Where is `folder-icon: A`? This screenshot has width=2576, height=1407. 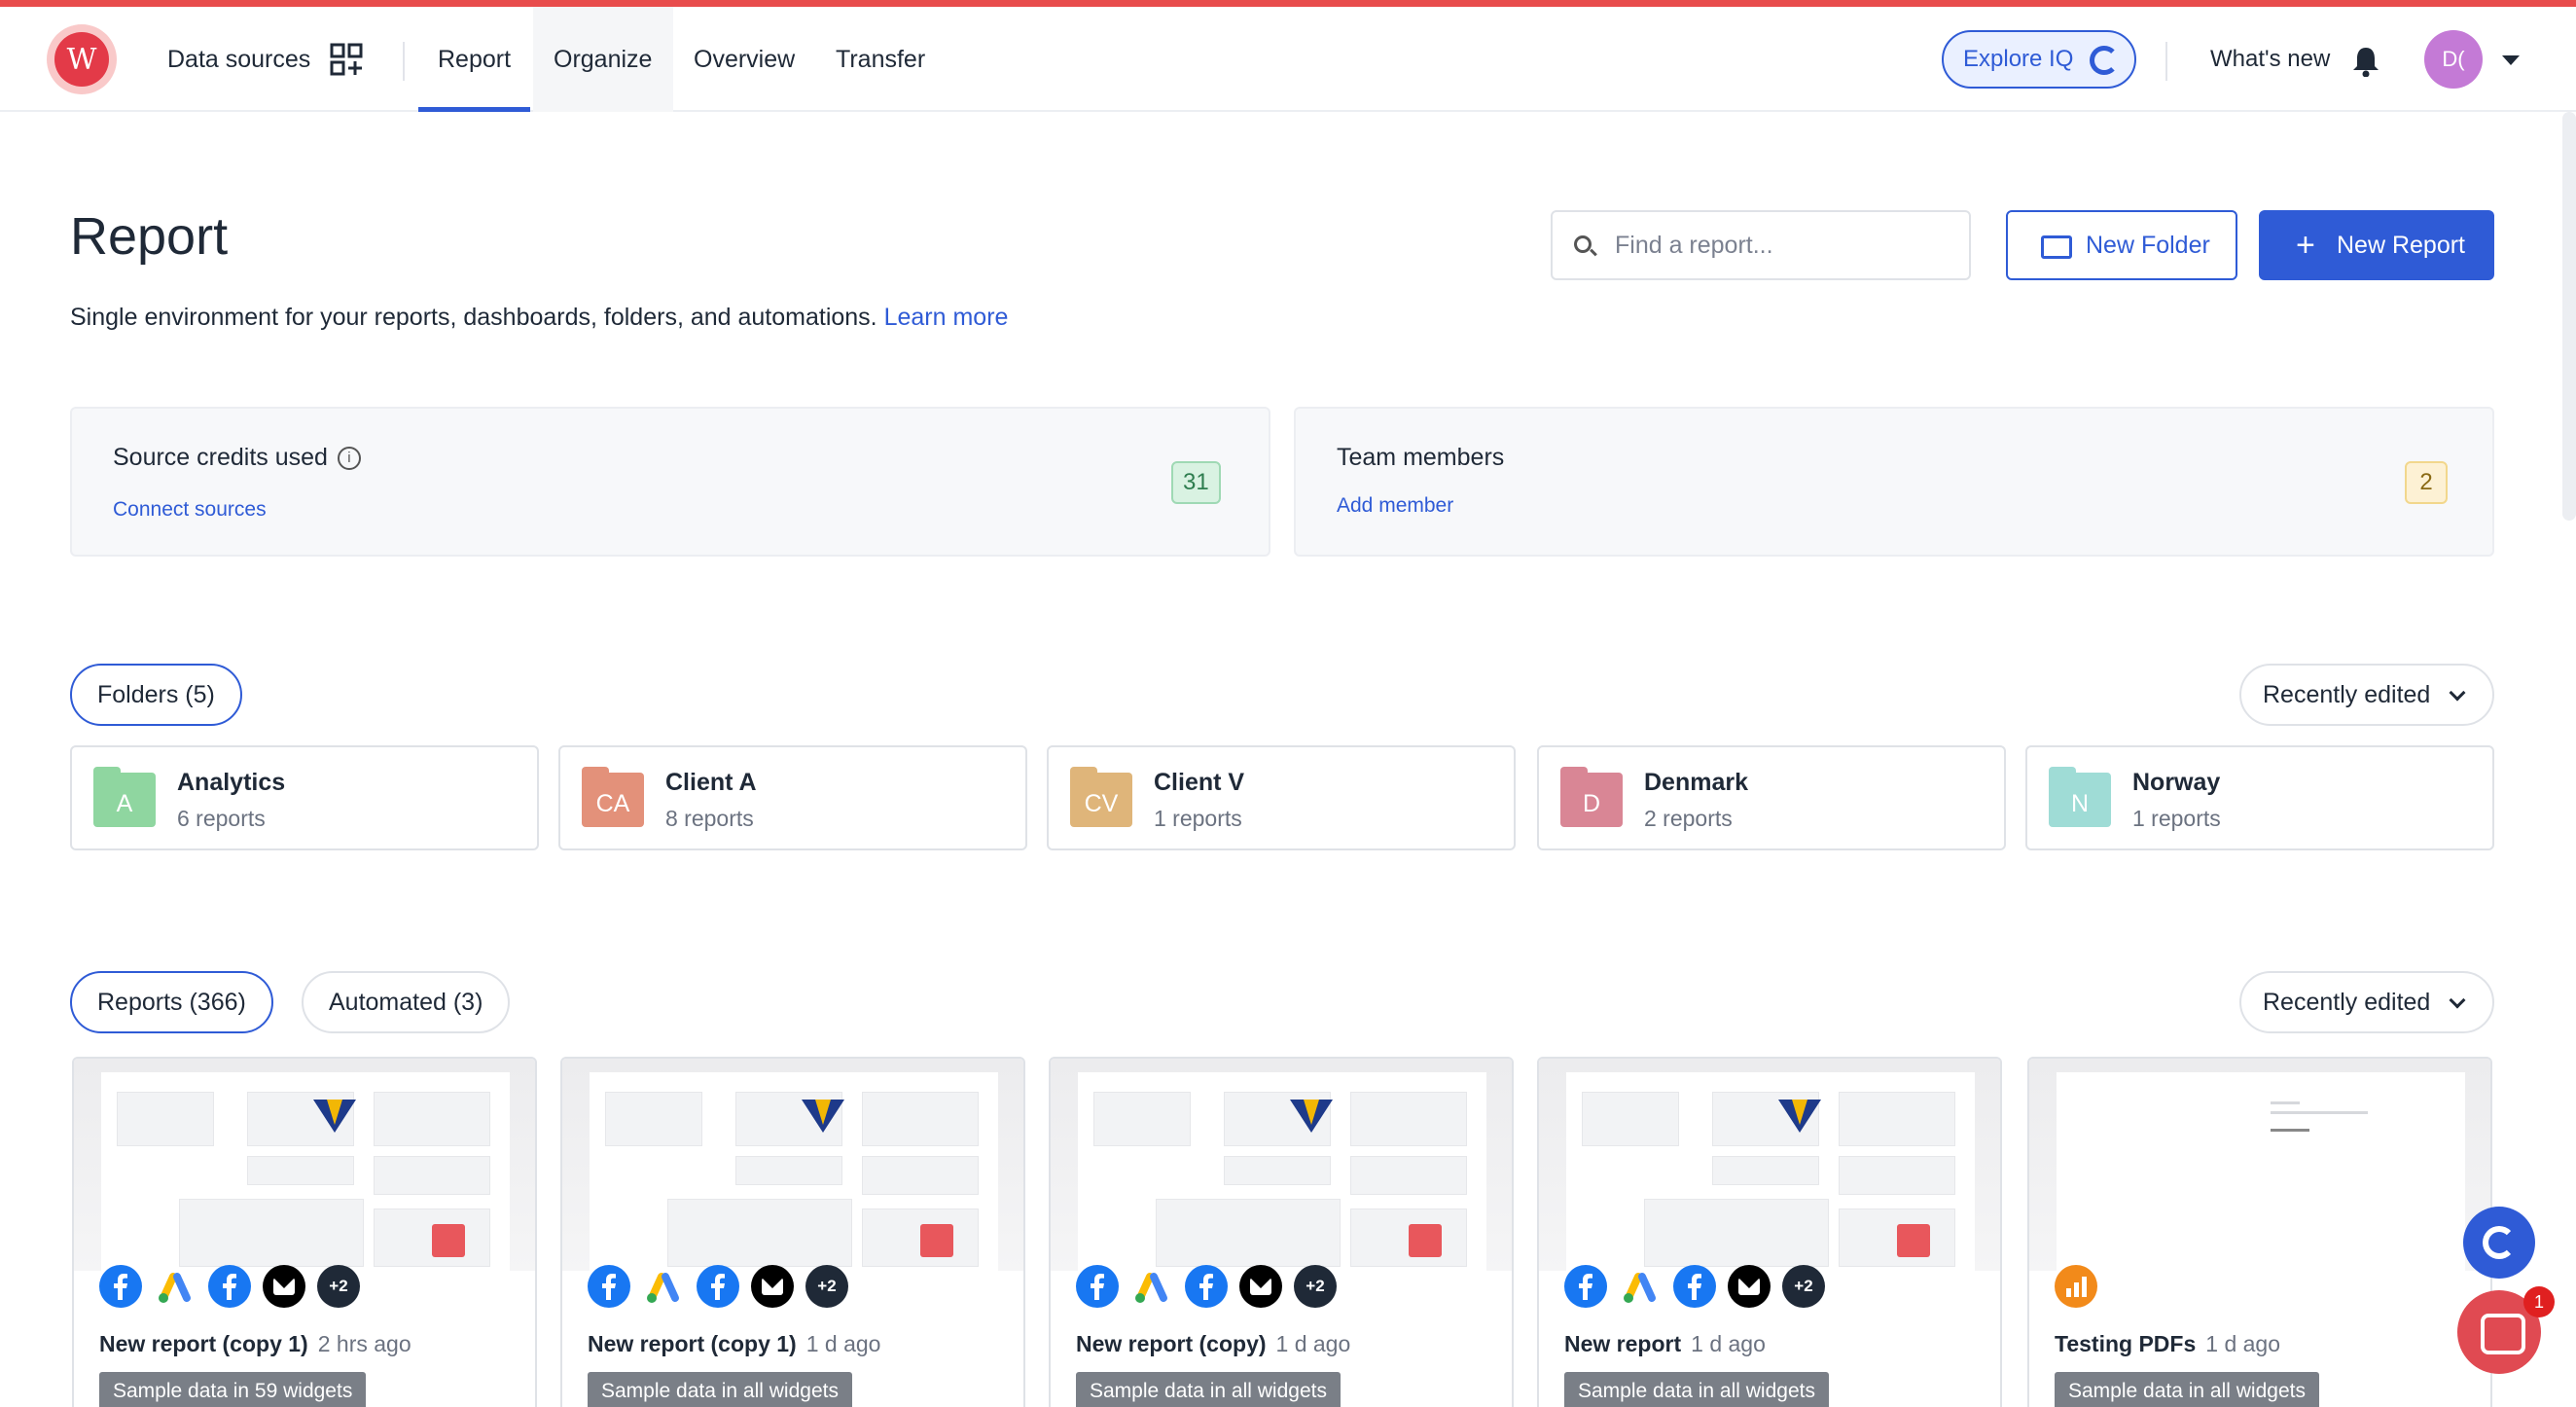
folder-icon: A is located at coordinates (124, 797).